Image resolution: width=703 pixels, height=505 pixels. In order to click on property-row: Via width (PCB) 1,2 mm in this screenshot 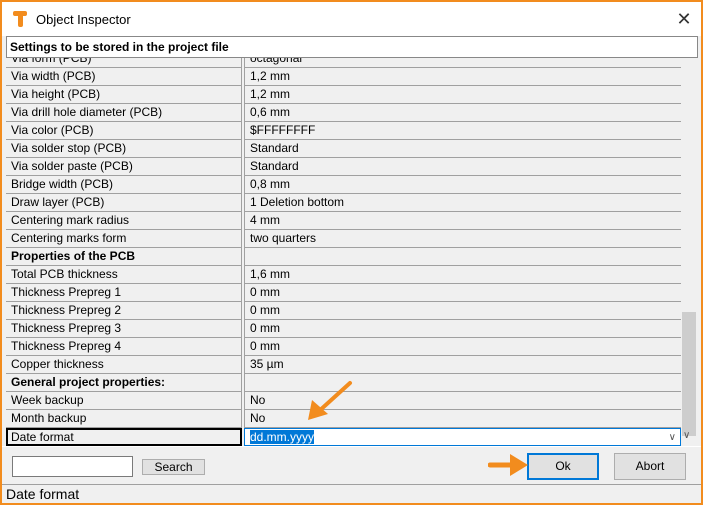, I will do `click(343, 77)`.